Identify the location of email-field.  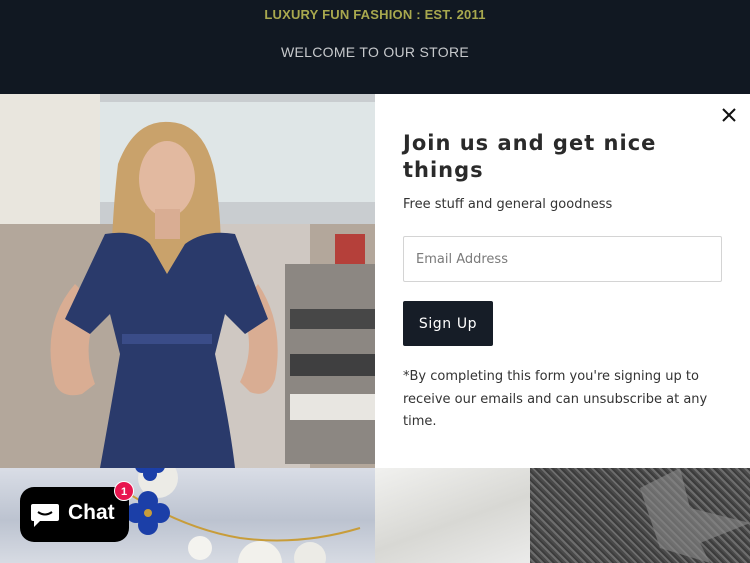
(562, 259).